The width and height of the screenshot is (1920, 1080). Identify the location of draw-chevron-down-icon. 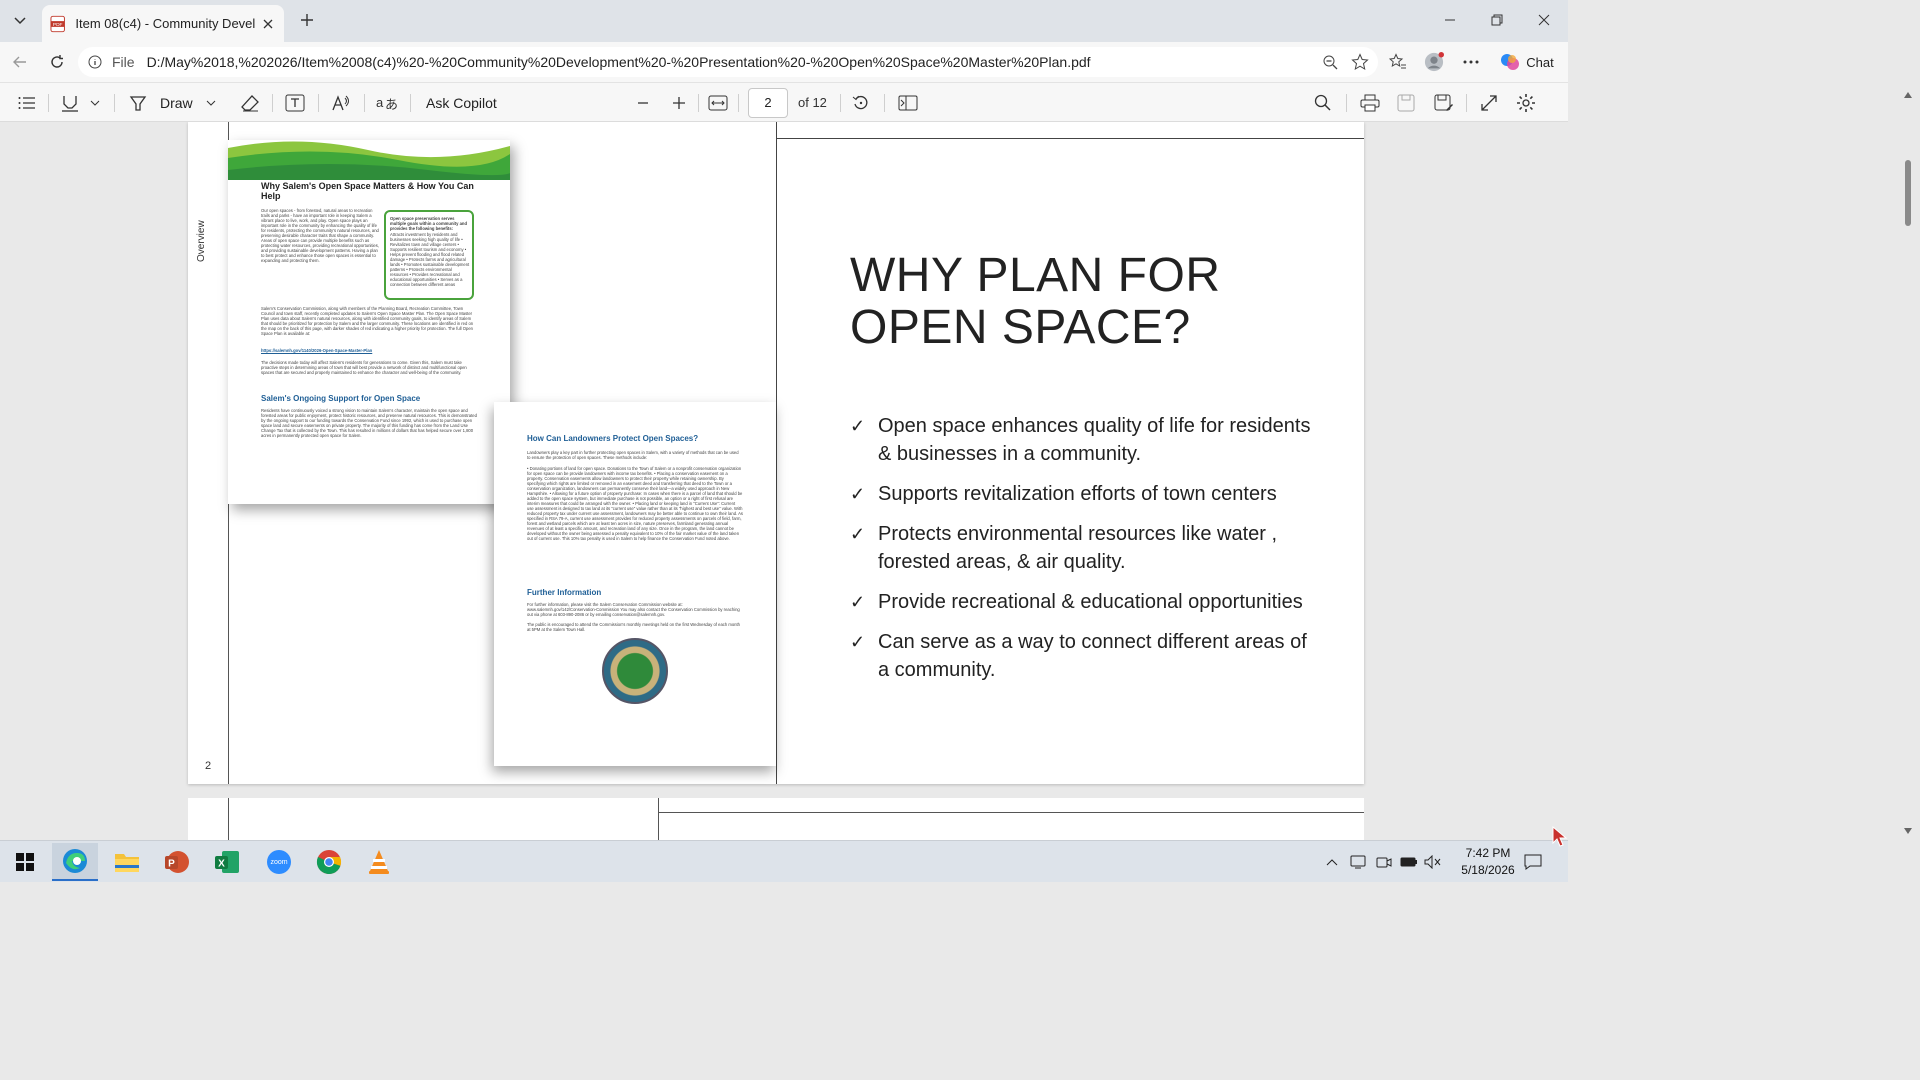
(211, 103).